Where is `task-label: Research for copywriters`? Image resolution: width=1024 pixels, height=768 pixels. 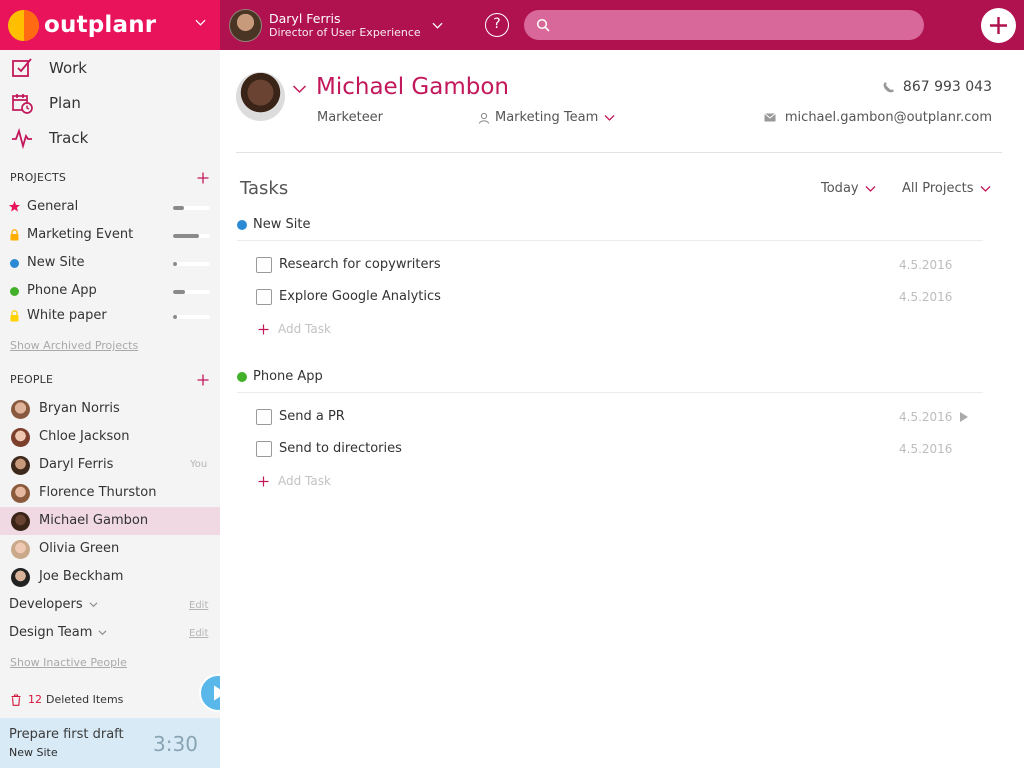 task-label: Research for copywriters is located at coordinates (360, 264).